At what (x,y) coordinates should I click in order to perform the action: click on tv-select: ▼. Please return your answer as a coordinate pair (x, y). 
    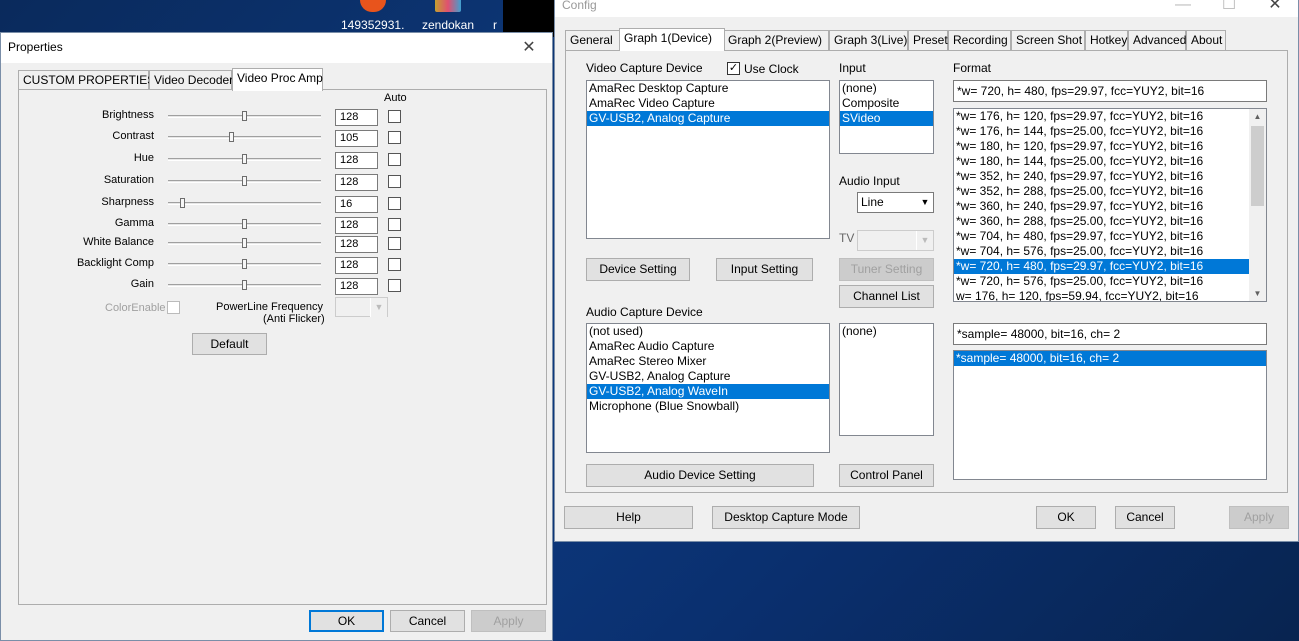
    Looking at the image, I should click on (895, 240).